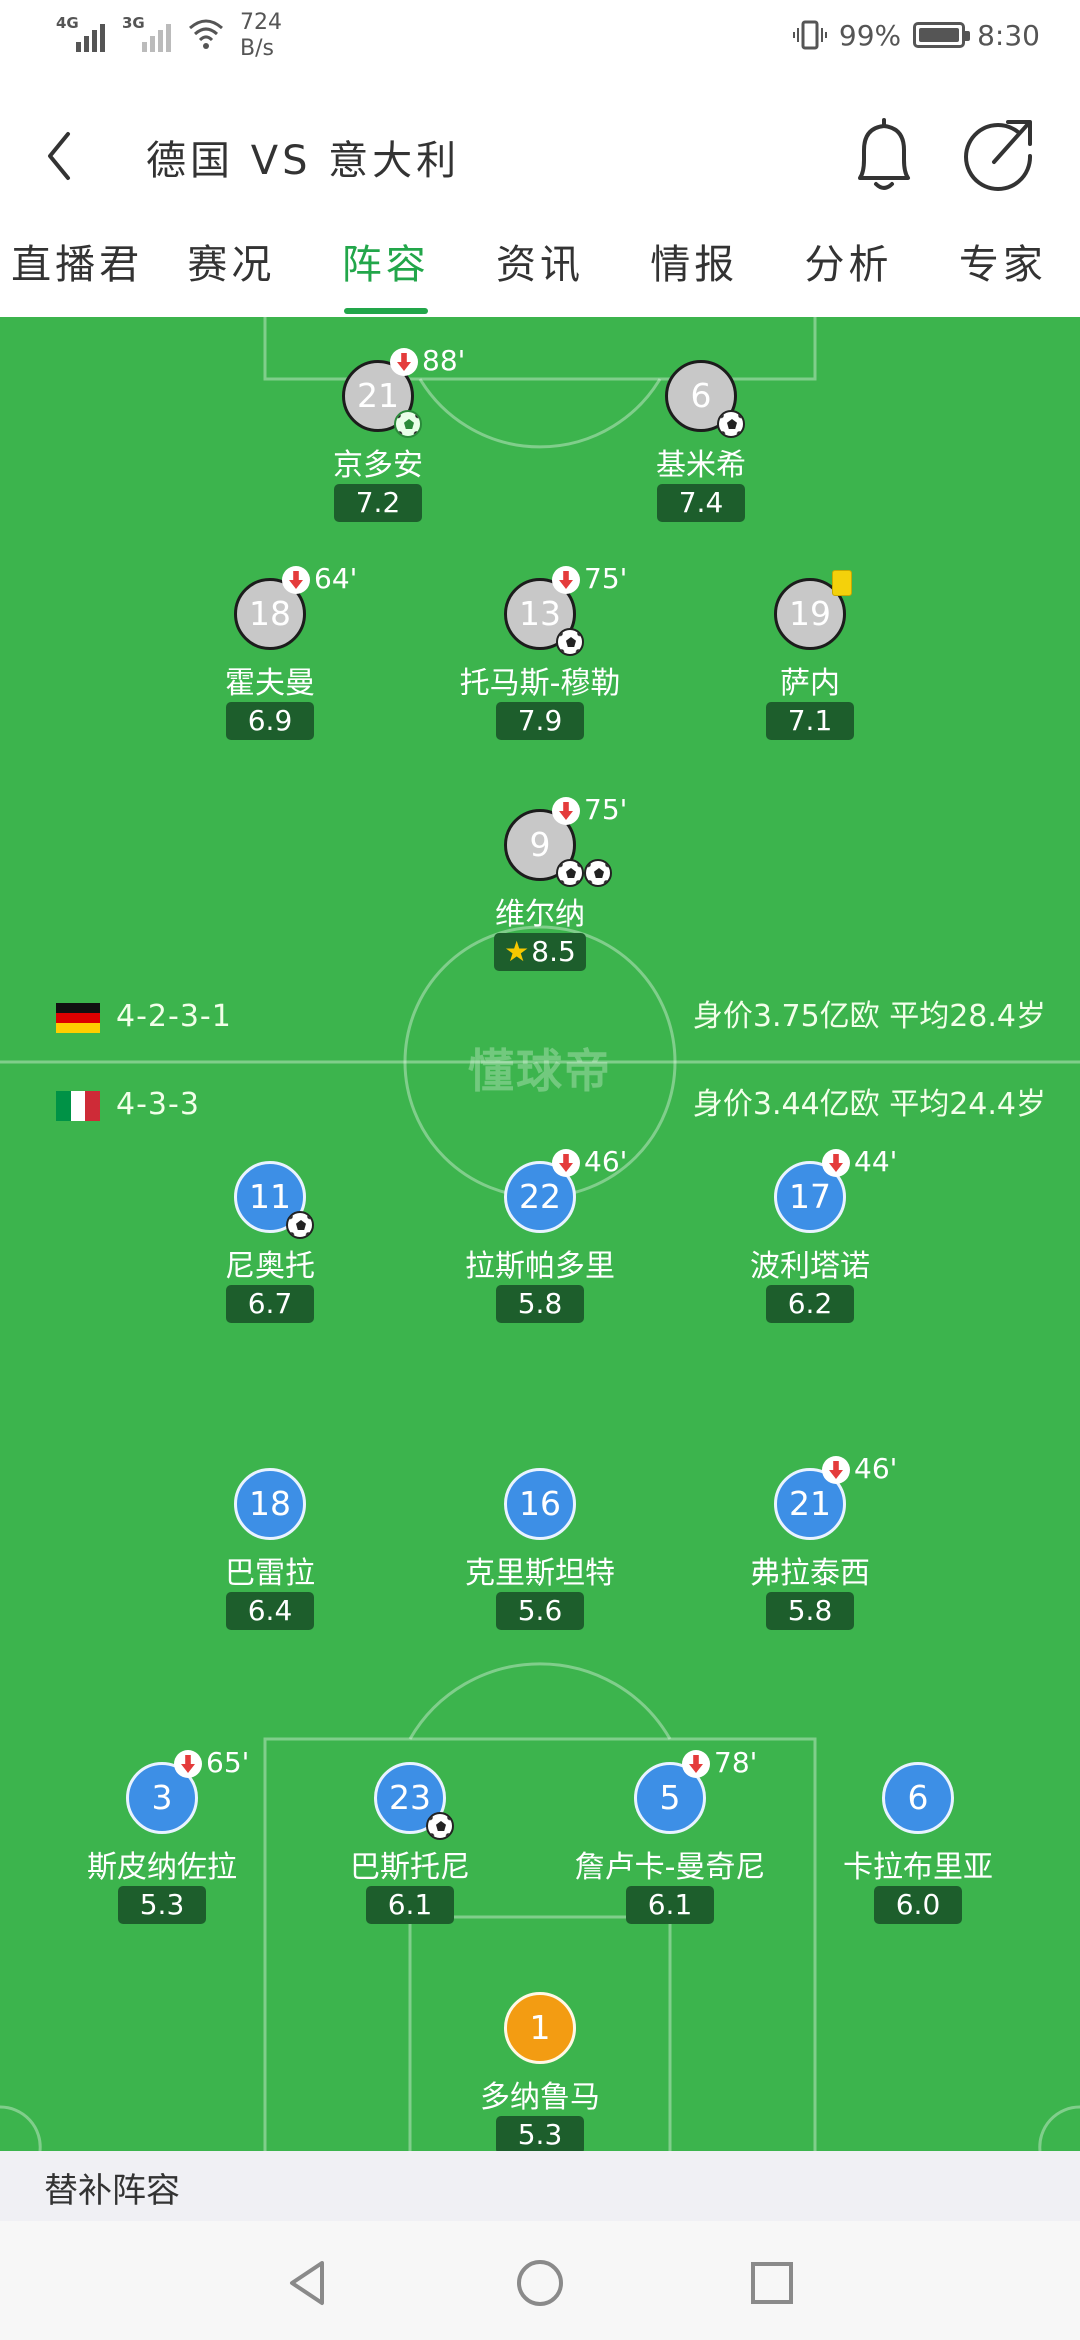 The width and height of the screenshot is (1080, 2340). I want to click on player-name: 卡拉布里亚, so click(918, 1867).